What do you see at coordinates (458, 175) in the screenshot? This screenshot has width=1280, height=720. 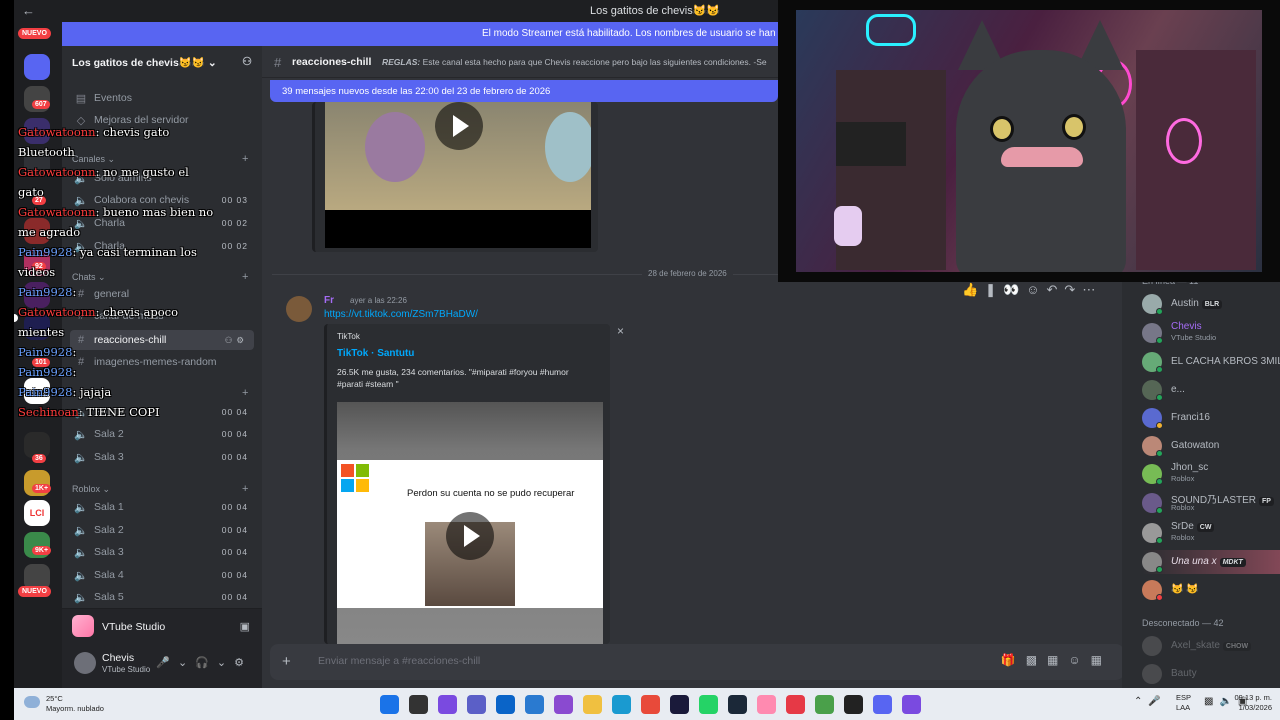 I see `video-player` at bounding box center [458, 175].